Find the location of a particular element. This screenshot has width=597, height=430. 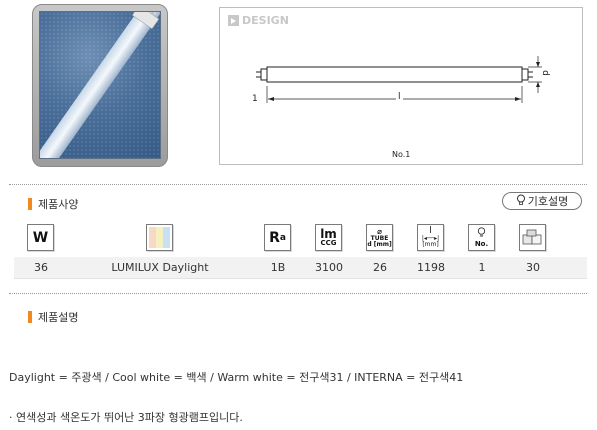

color-rendering-icon: Ra is located at coordinates (277, 237).